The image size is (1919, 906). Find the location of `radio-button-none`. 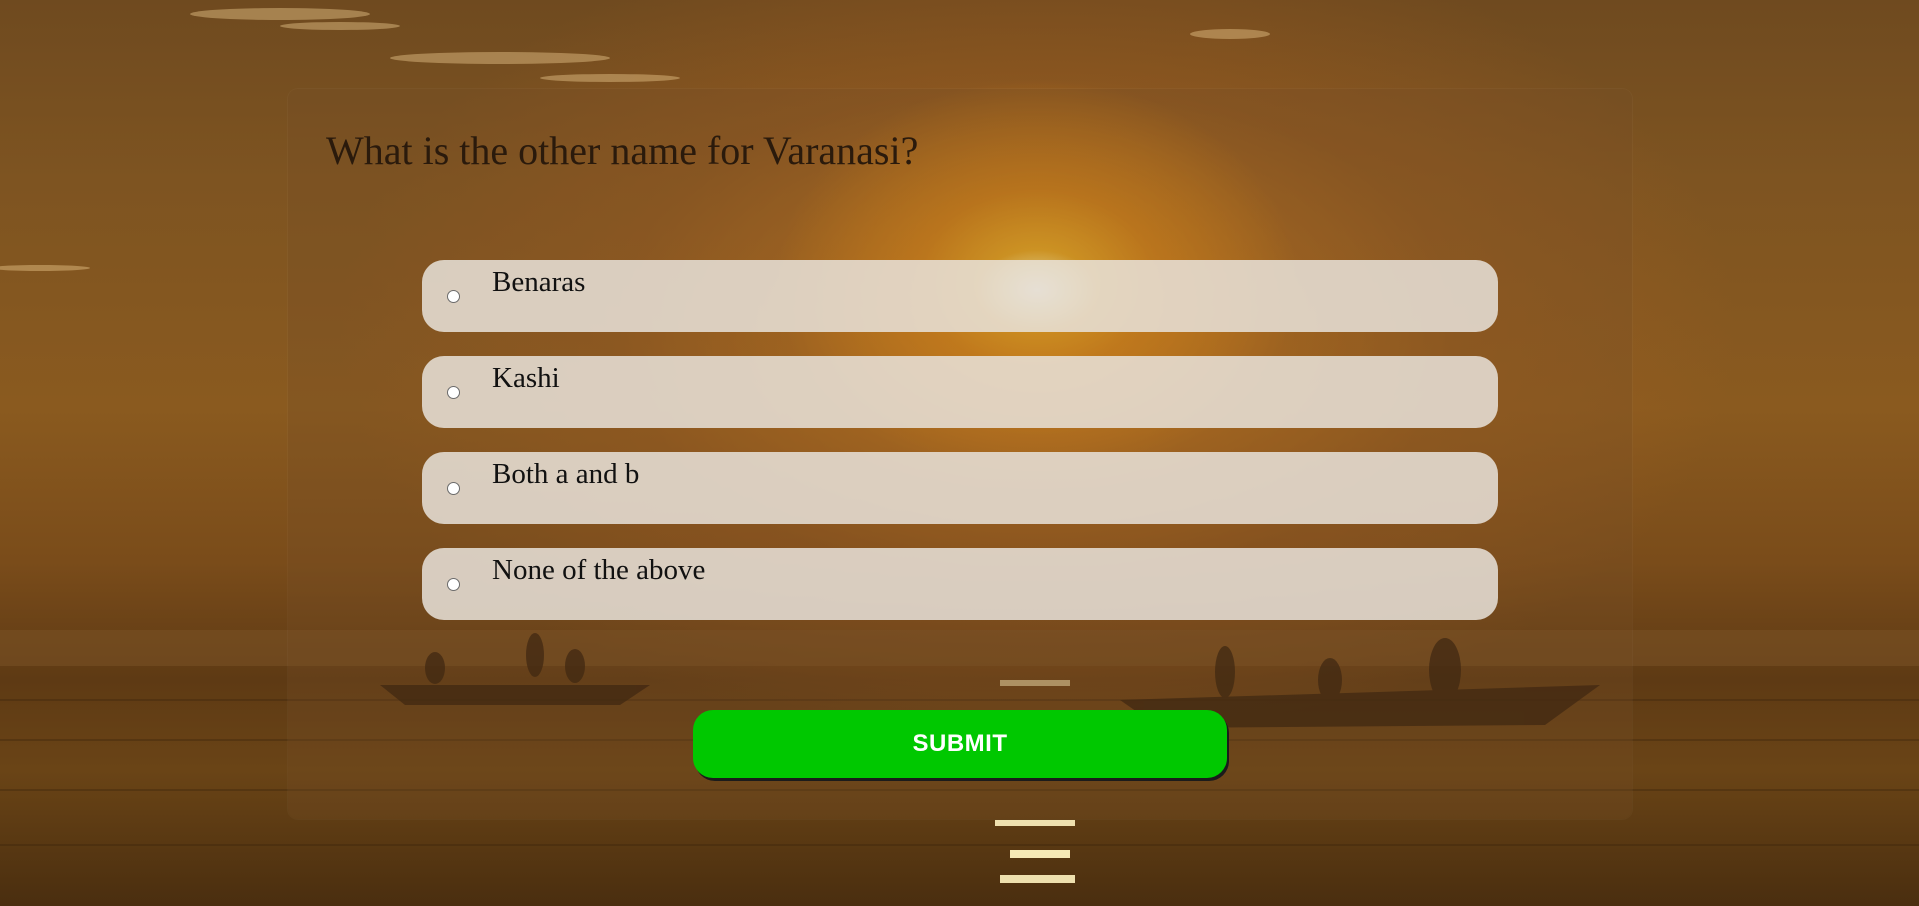

radio-button-none is located at coordinates (453, 584).